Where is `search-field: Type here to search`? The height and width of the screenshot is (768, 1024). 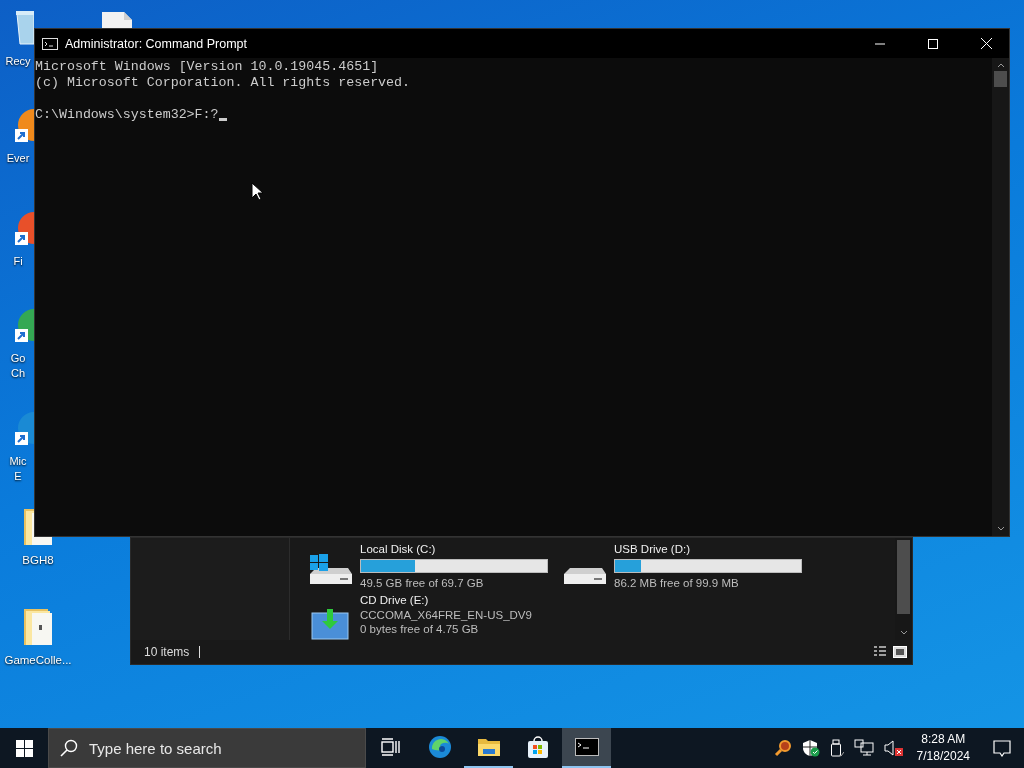
search-field: Type here to search is located at coordinates (207, 748).